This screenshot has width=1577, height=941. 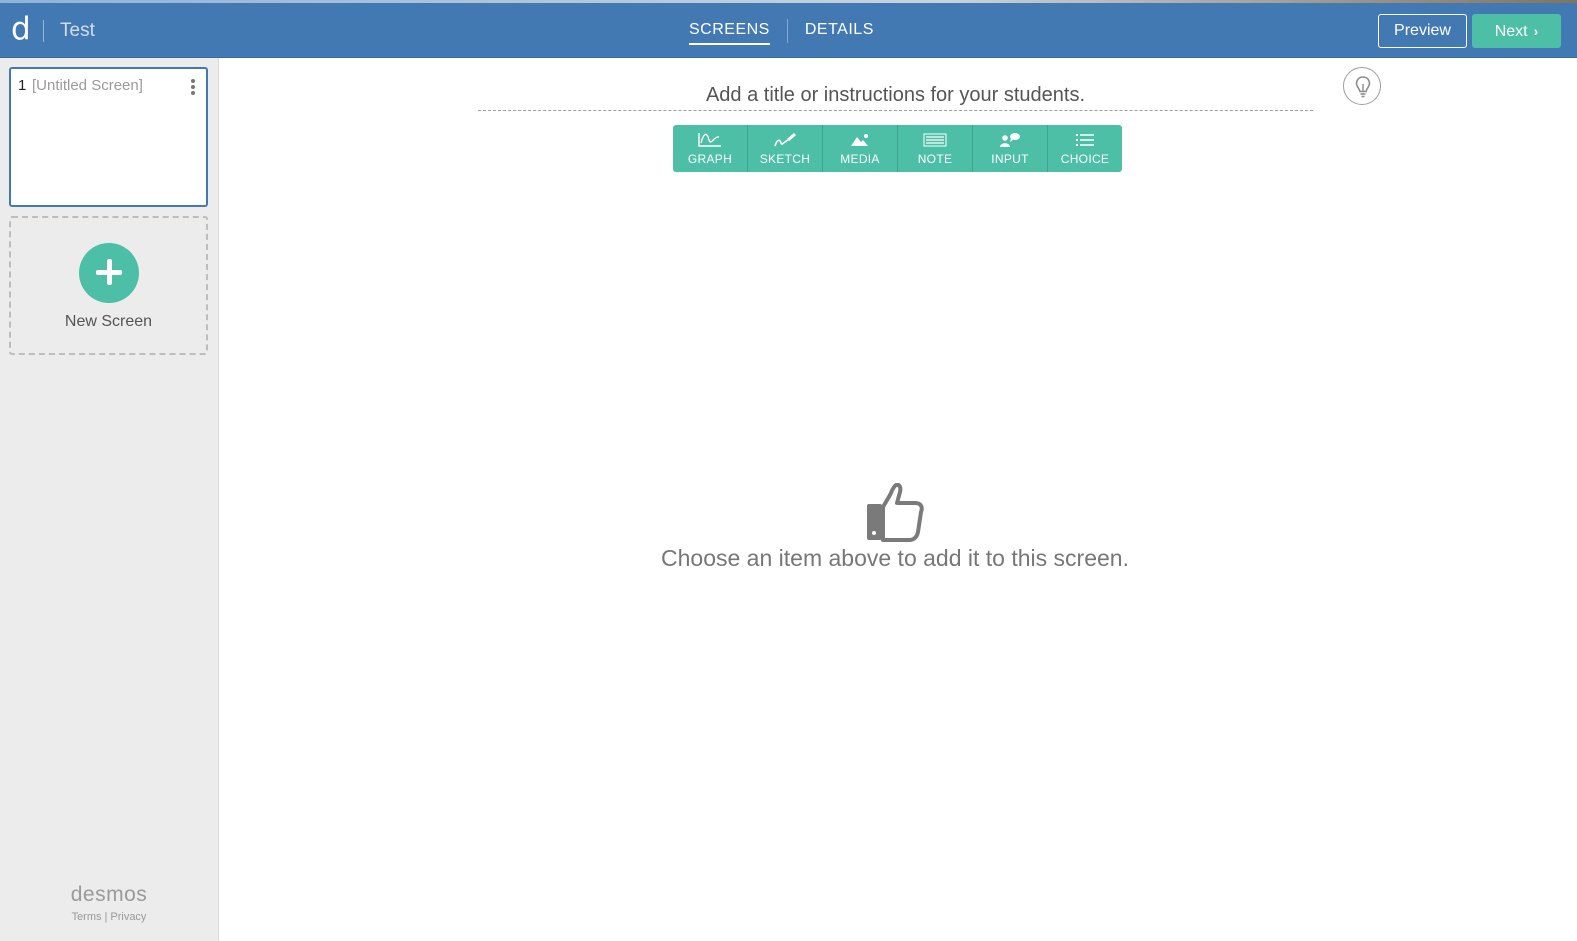 I want to click on component-toolbar: GRAPH SKETCH MEDIA NOTE INPUT CHOICE, so click(x=897, y=148).